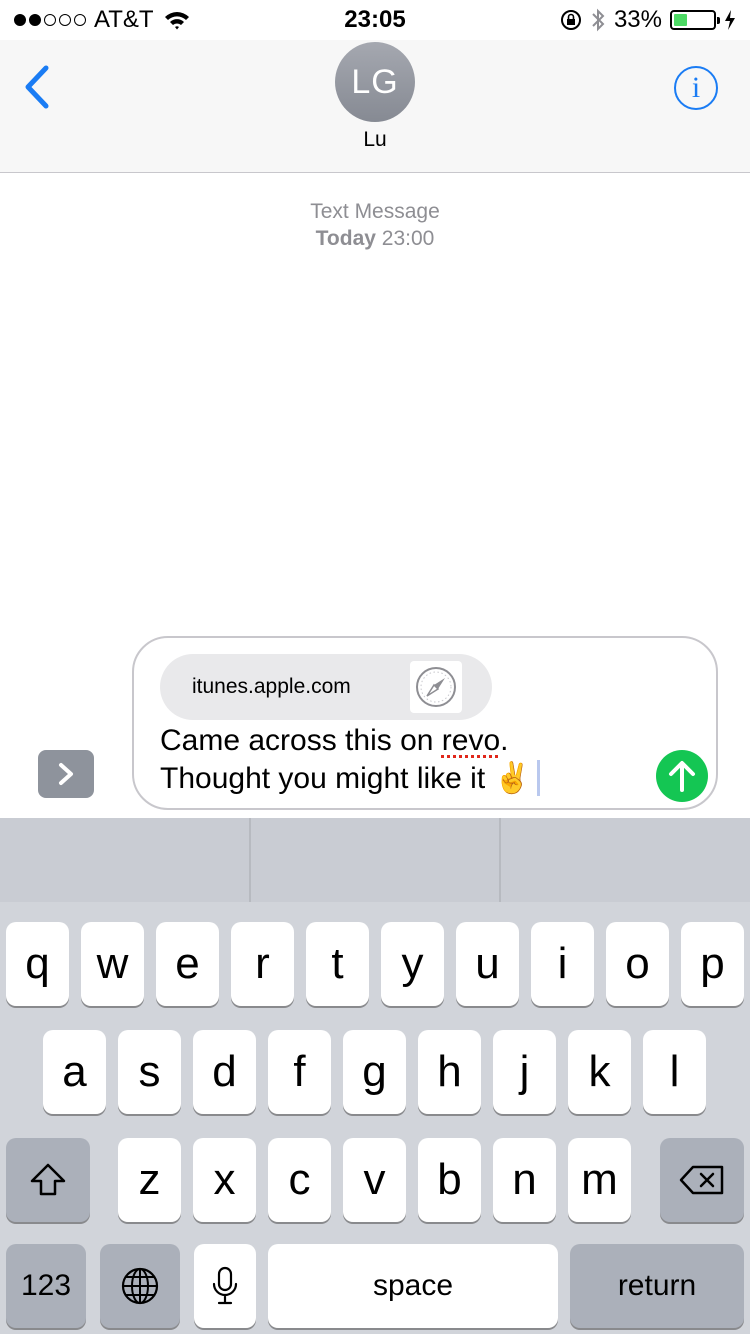  What do you see at coordinates (299, 1072) in the screenshot?
I see `key-f: f` at bounding box center [299, 1072].